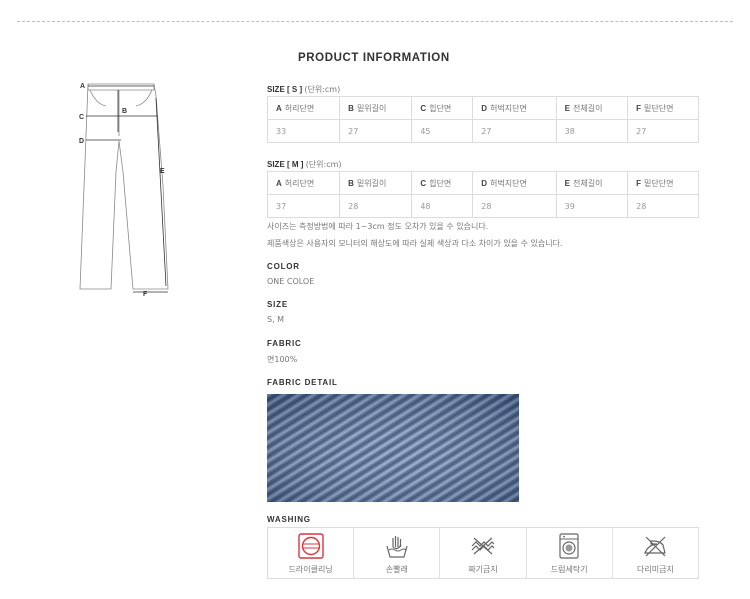 The width and height of the screenshot is (750, 599). Describe the element at coordinates (442, 206) in the screenshot. I see `table-cell: 48` at that location.